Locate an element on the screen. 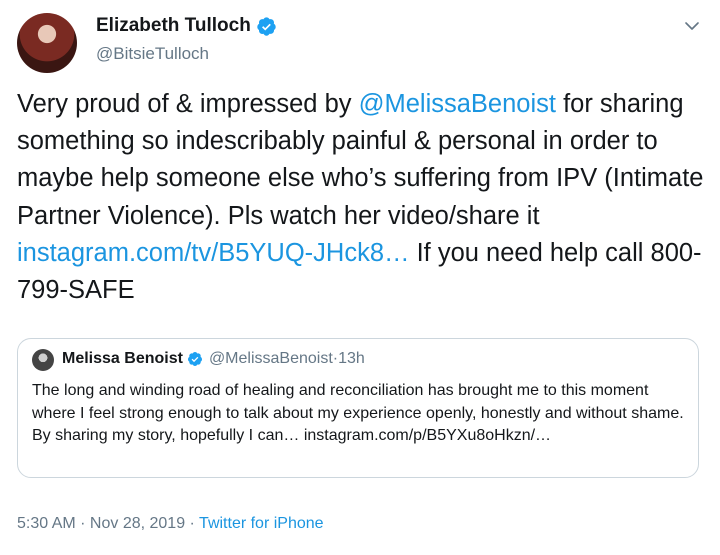 The width and height of the screenshot is (720, 555). mention-link: @MelissaBenoist is located at coordinates (457, 104).